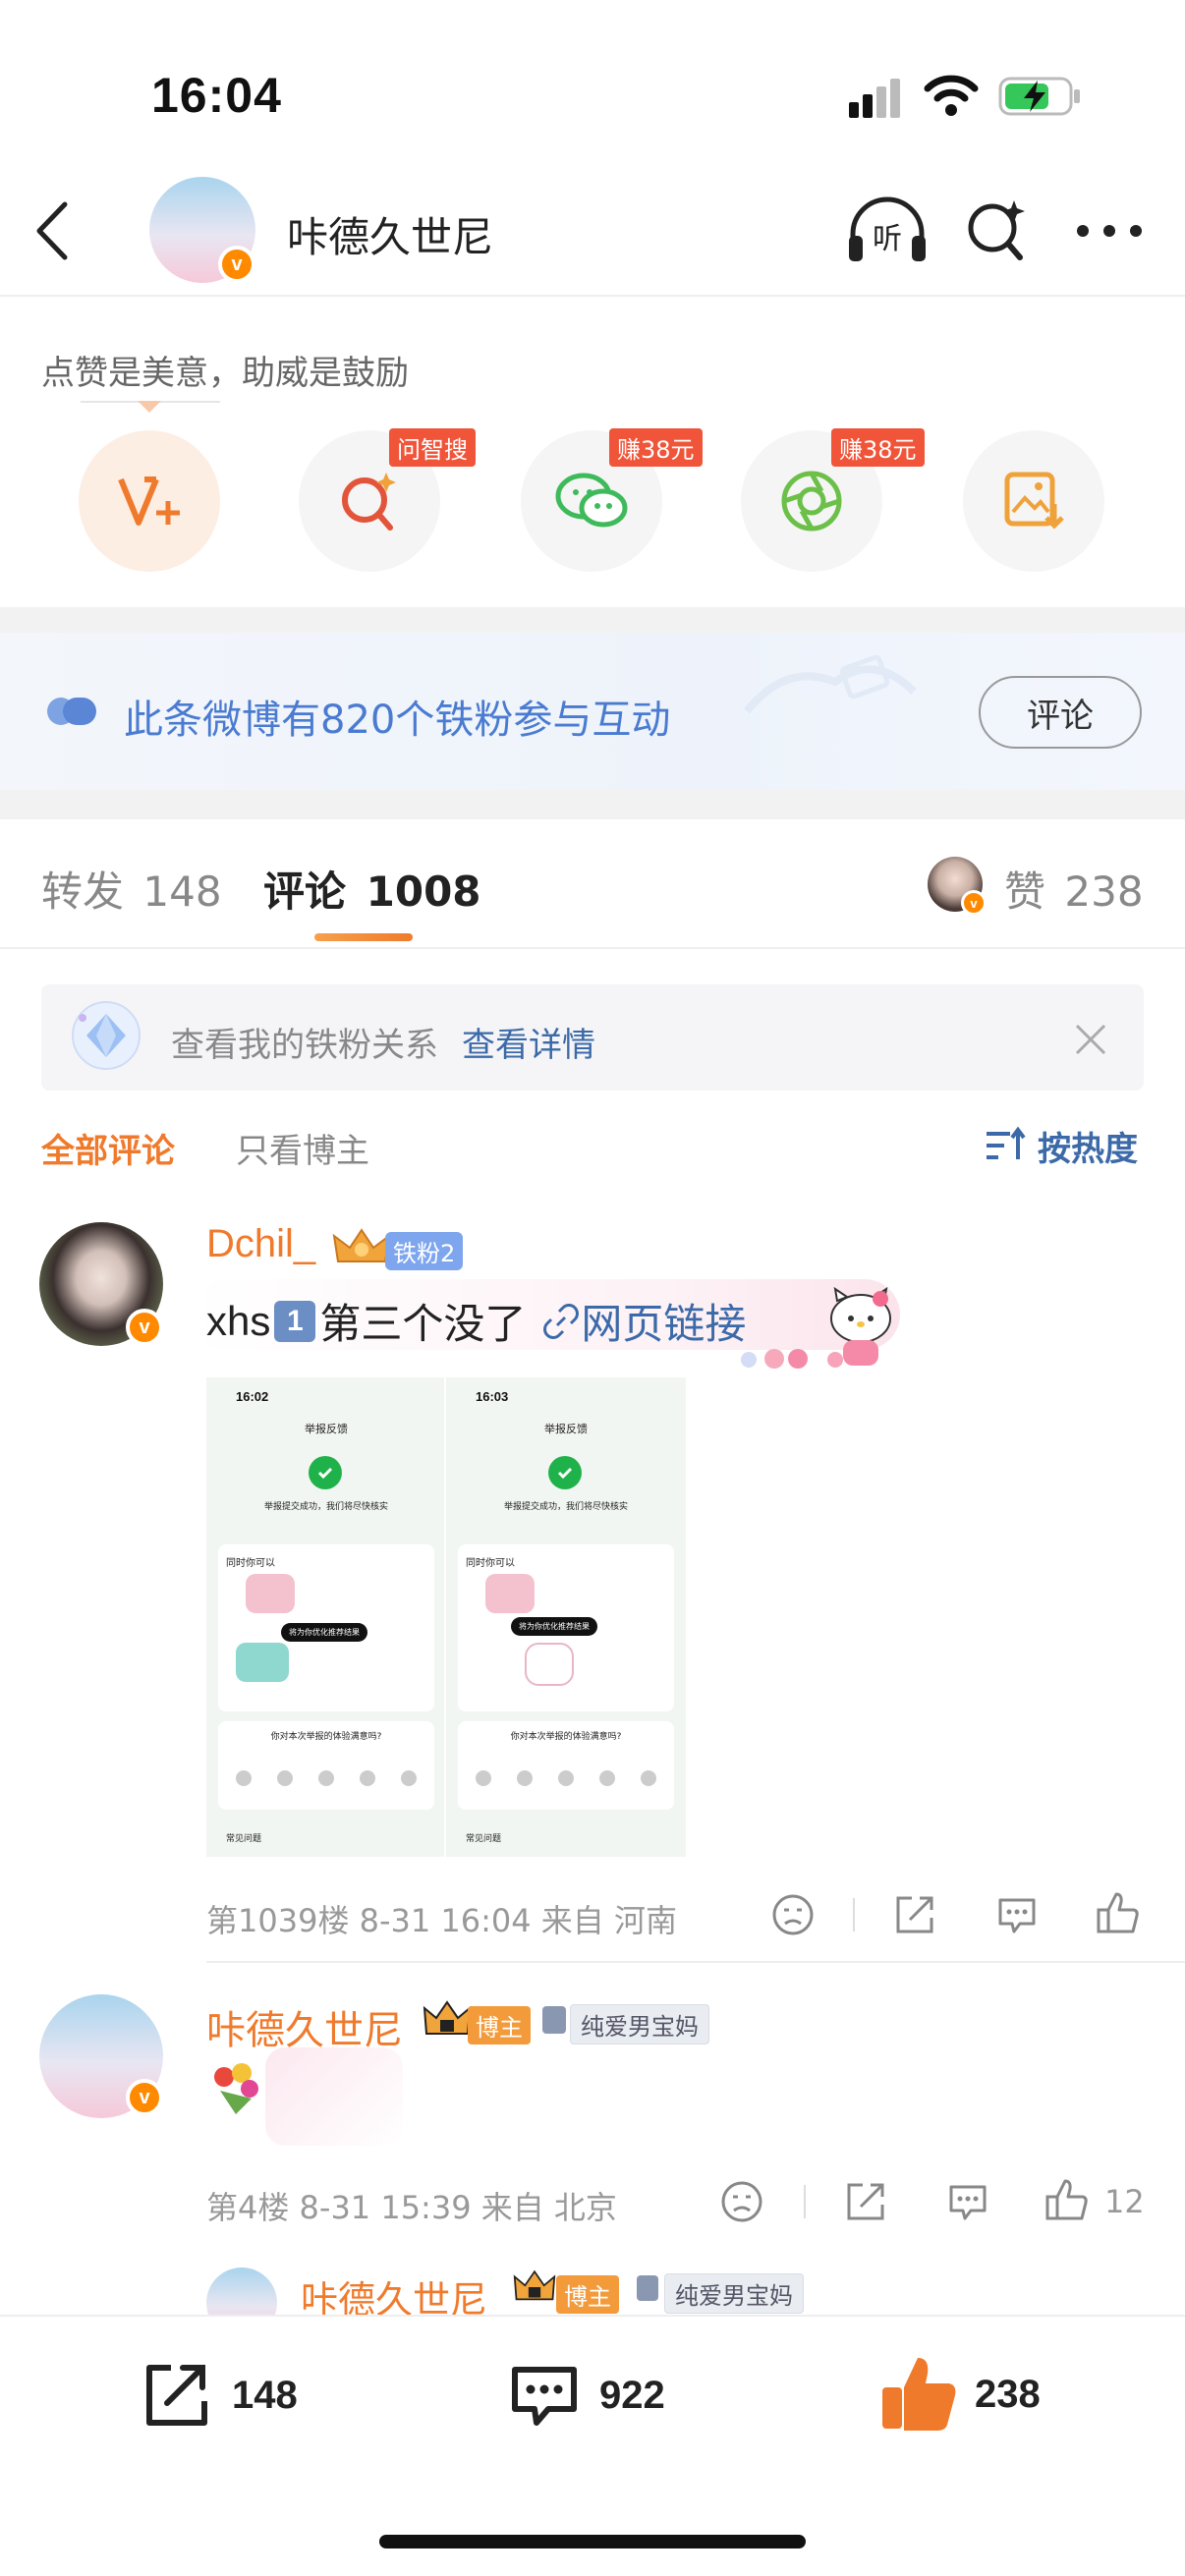 The image size is (1185, 2576). I want to click on tab-comment-count: 1008, so click(424, 892).